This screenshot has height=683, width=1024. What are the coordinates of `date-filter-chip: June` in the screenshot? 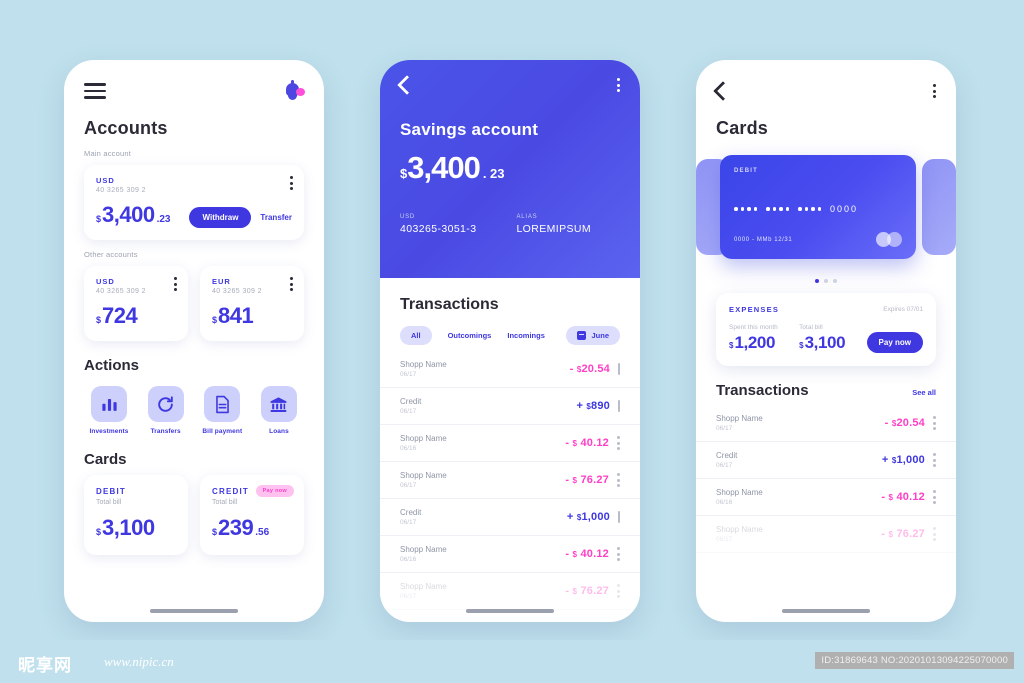 It's located at (593, 335).